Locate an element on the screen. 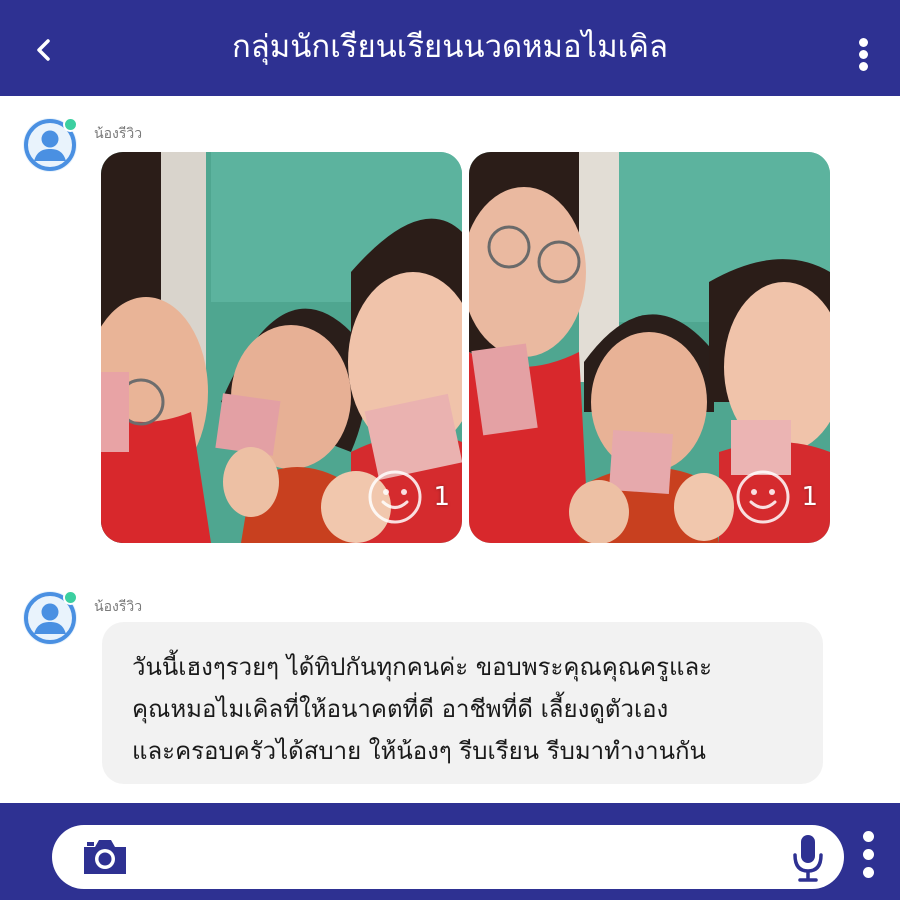 This screenshot has height=900, width=900. chat-input-bar is located at coordinates (450, 851).